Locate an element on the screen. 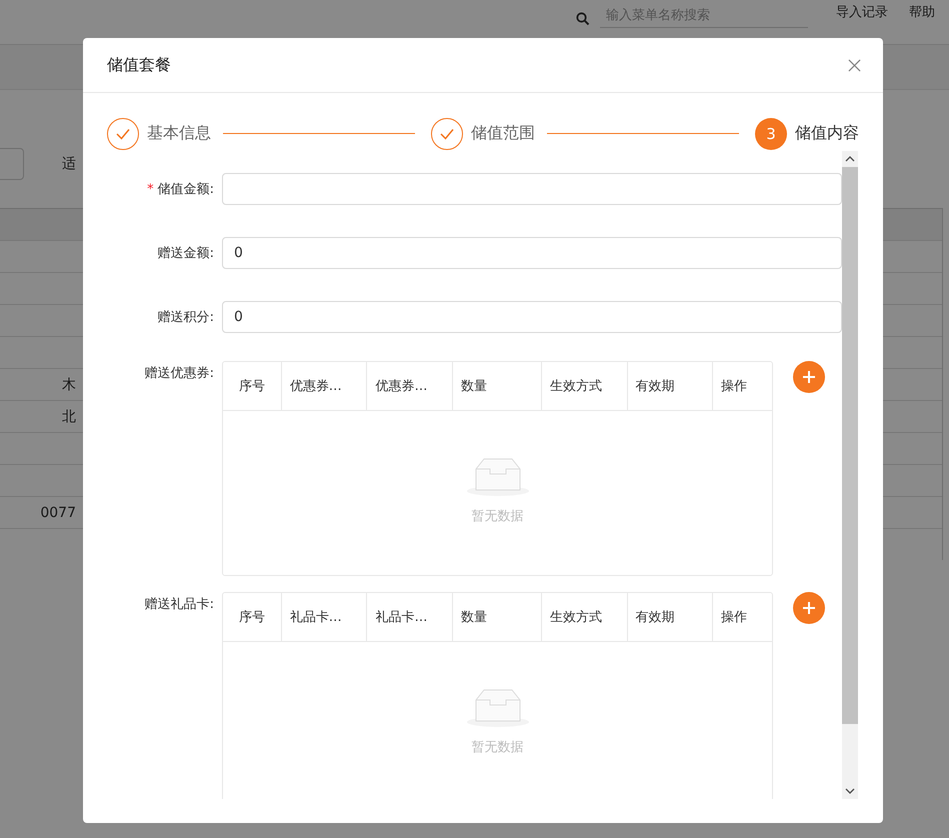  dialog-title: 储值套餐 is located at coordinates (139, 65).